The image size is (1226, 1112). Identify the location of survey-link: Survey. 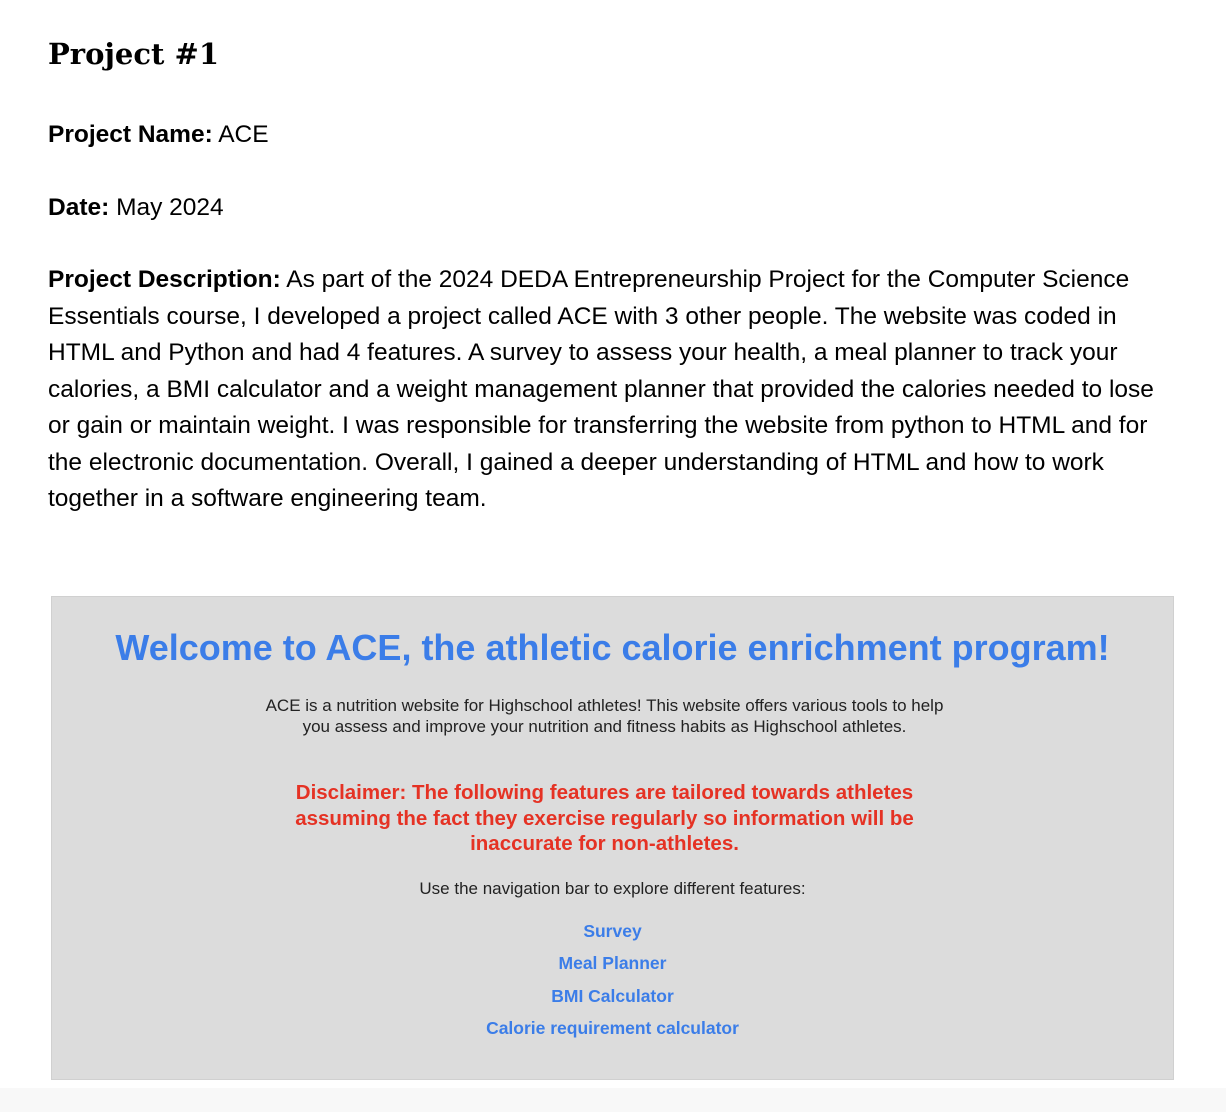
(612, 931).